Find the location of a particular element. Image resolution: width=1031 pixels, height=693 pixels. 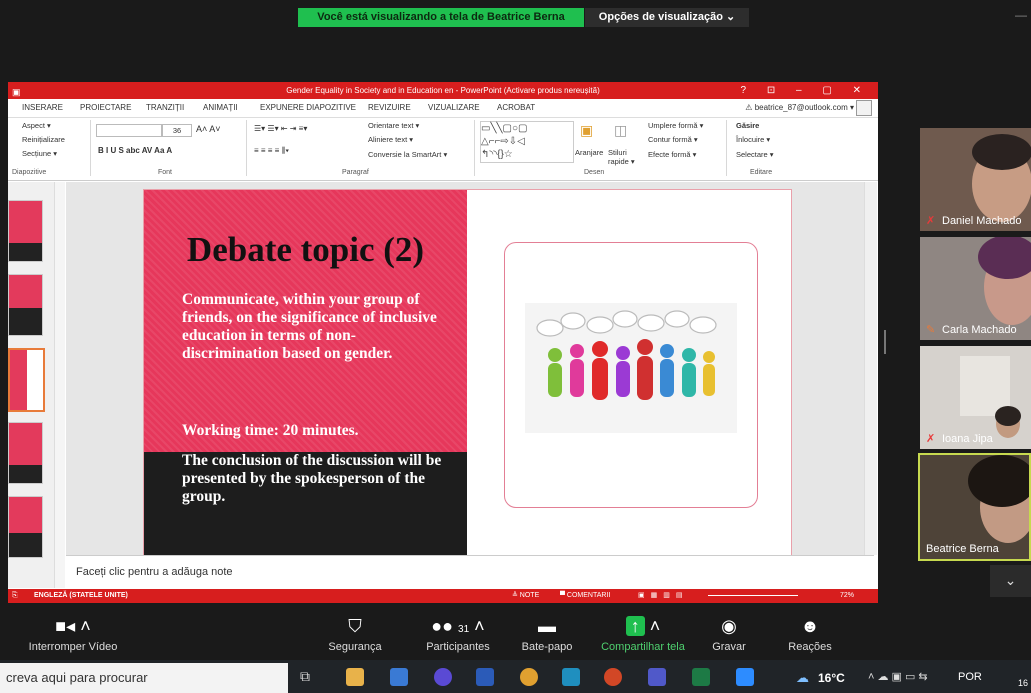

participant-name: Ioana Jipa is located at coordinates (967, 439).